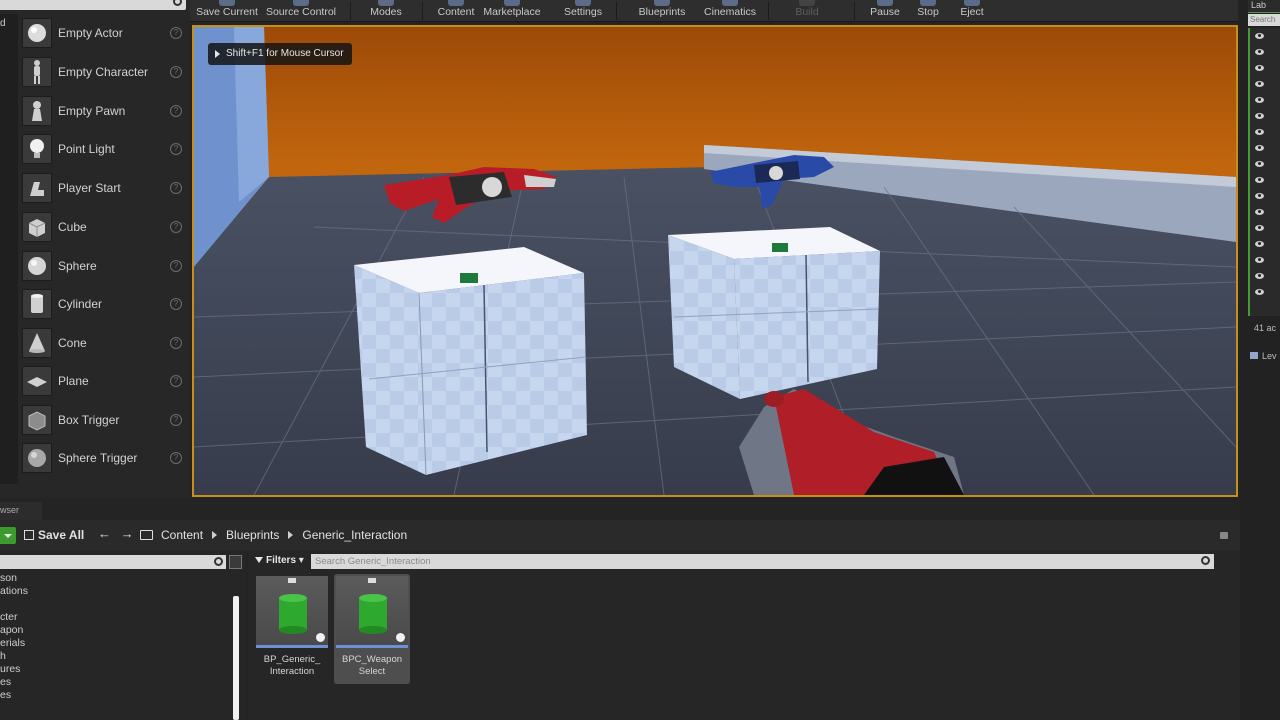 Image resolution: width=1280 pixels, height=720 pixels. I want to click on player-start-icon, so click(37, 188).